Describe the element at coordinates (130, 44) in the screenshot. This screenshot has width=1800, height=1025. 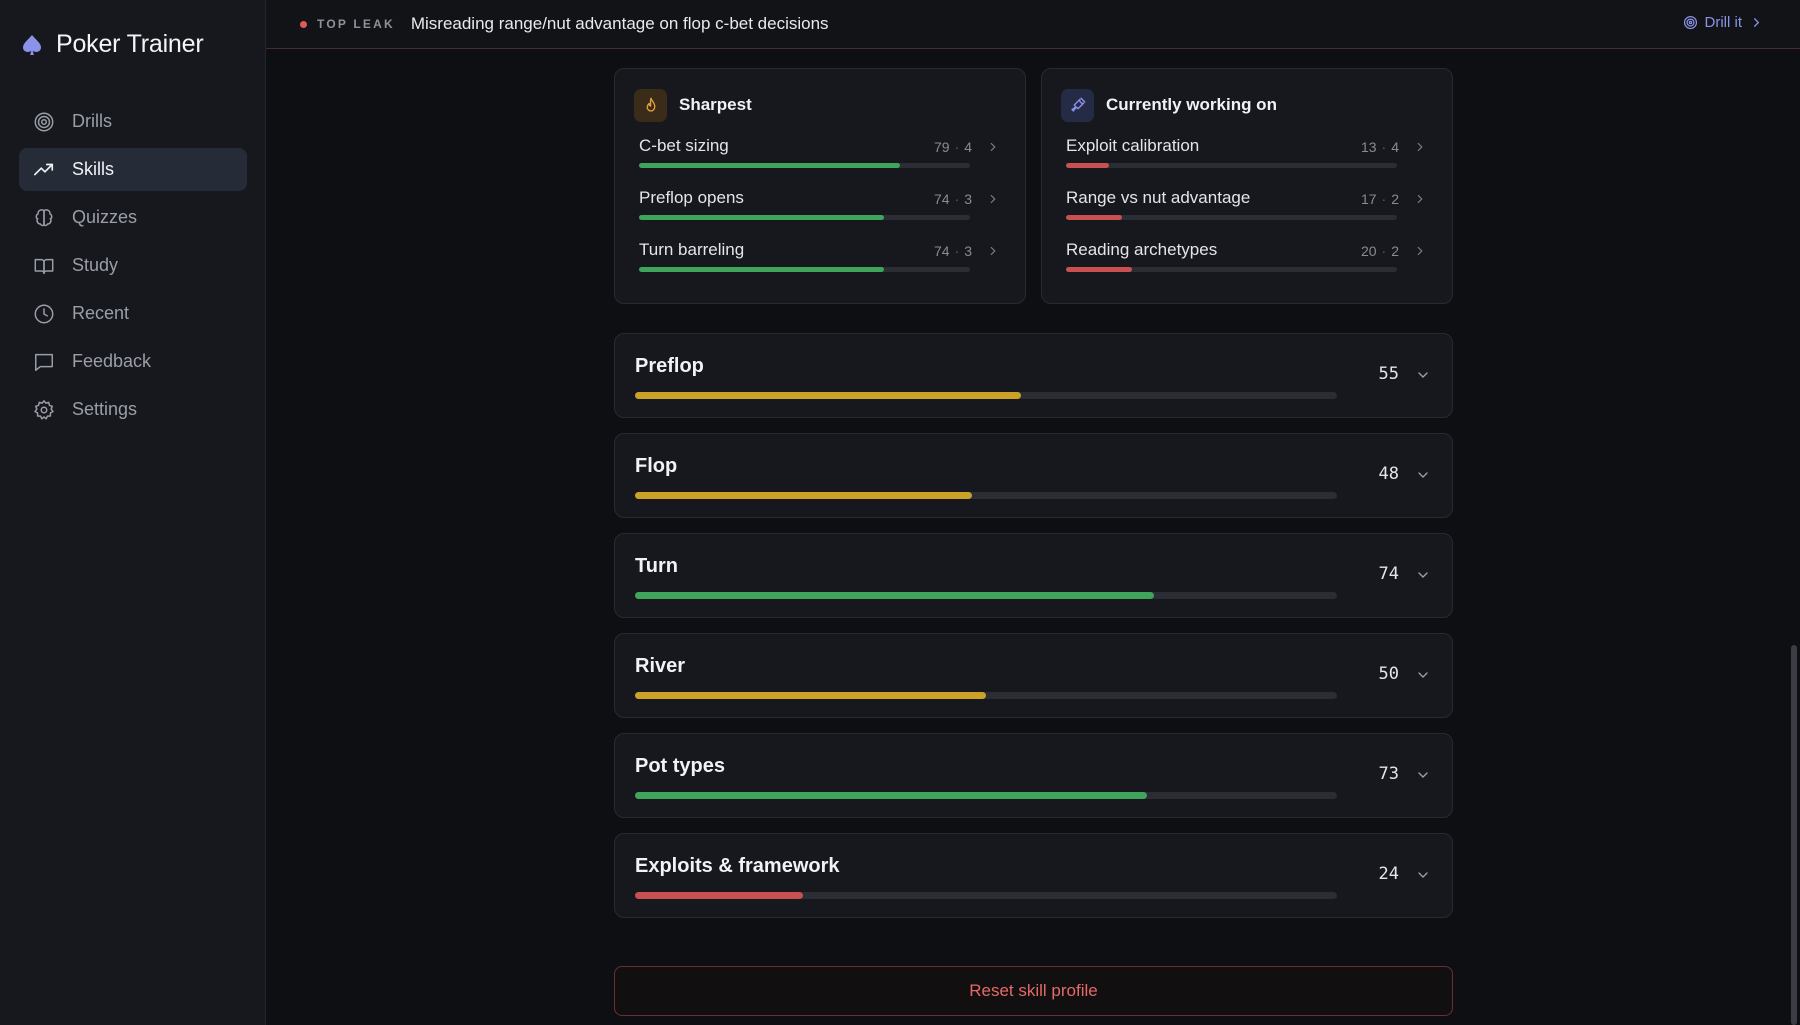
I see `app-title: Poker Trainer` at that location.